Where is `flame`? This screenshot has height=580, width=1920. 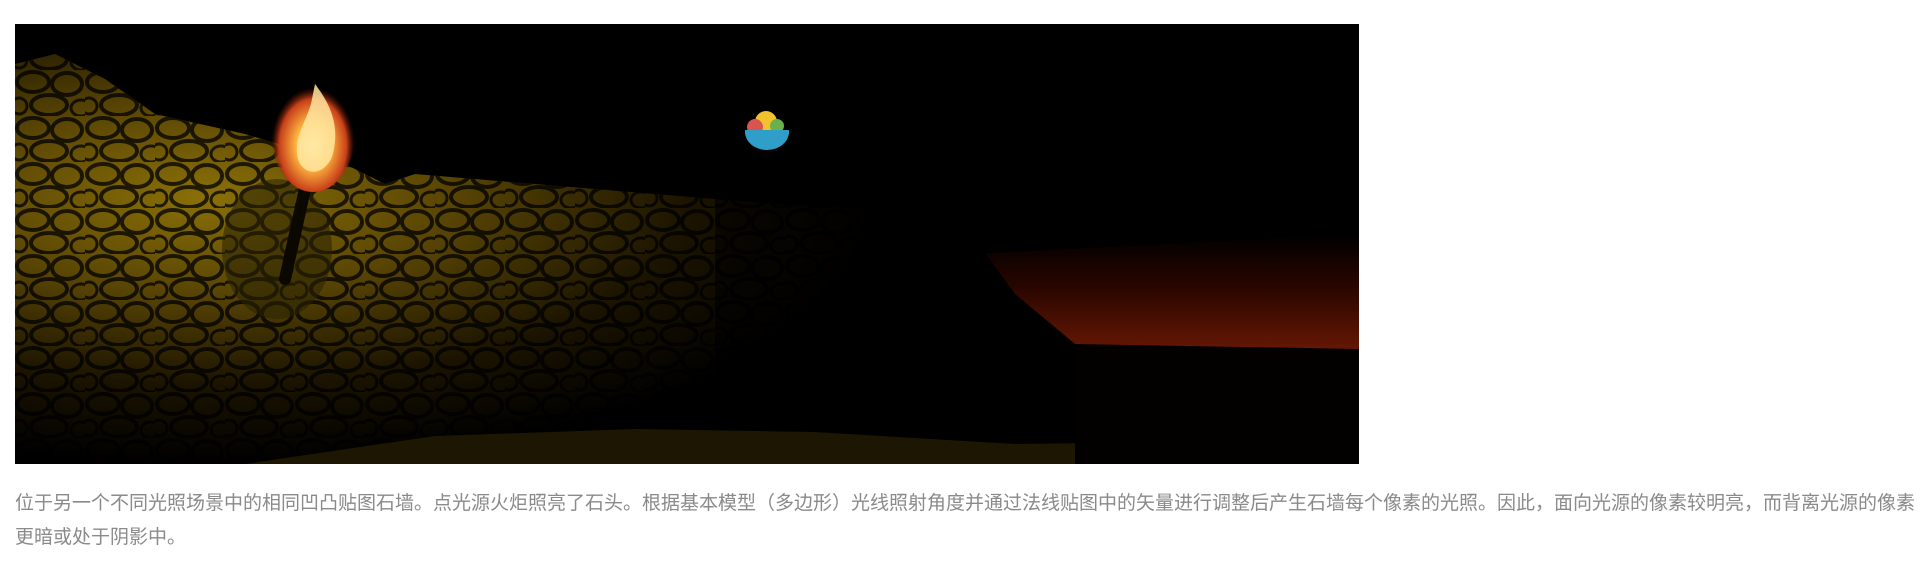 flame is located at coordinates (313, 134).